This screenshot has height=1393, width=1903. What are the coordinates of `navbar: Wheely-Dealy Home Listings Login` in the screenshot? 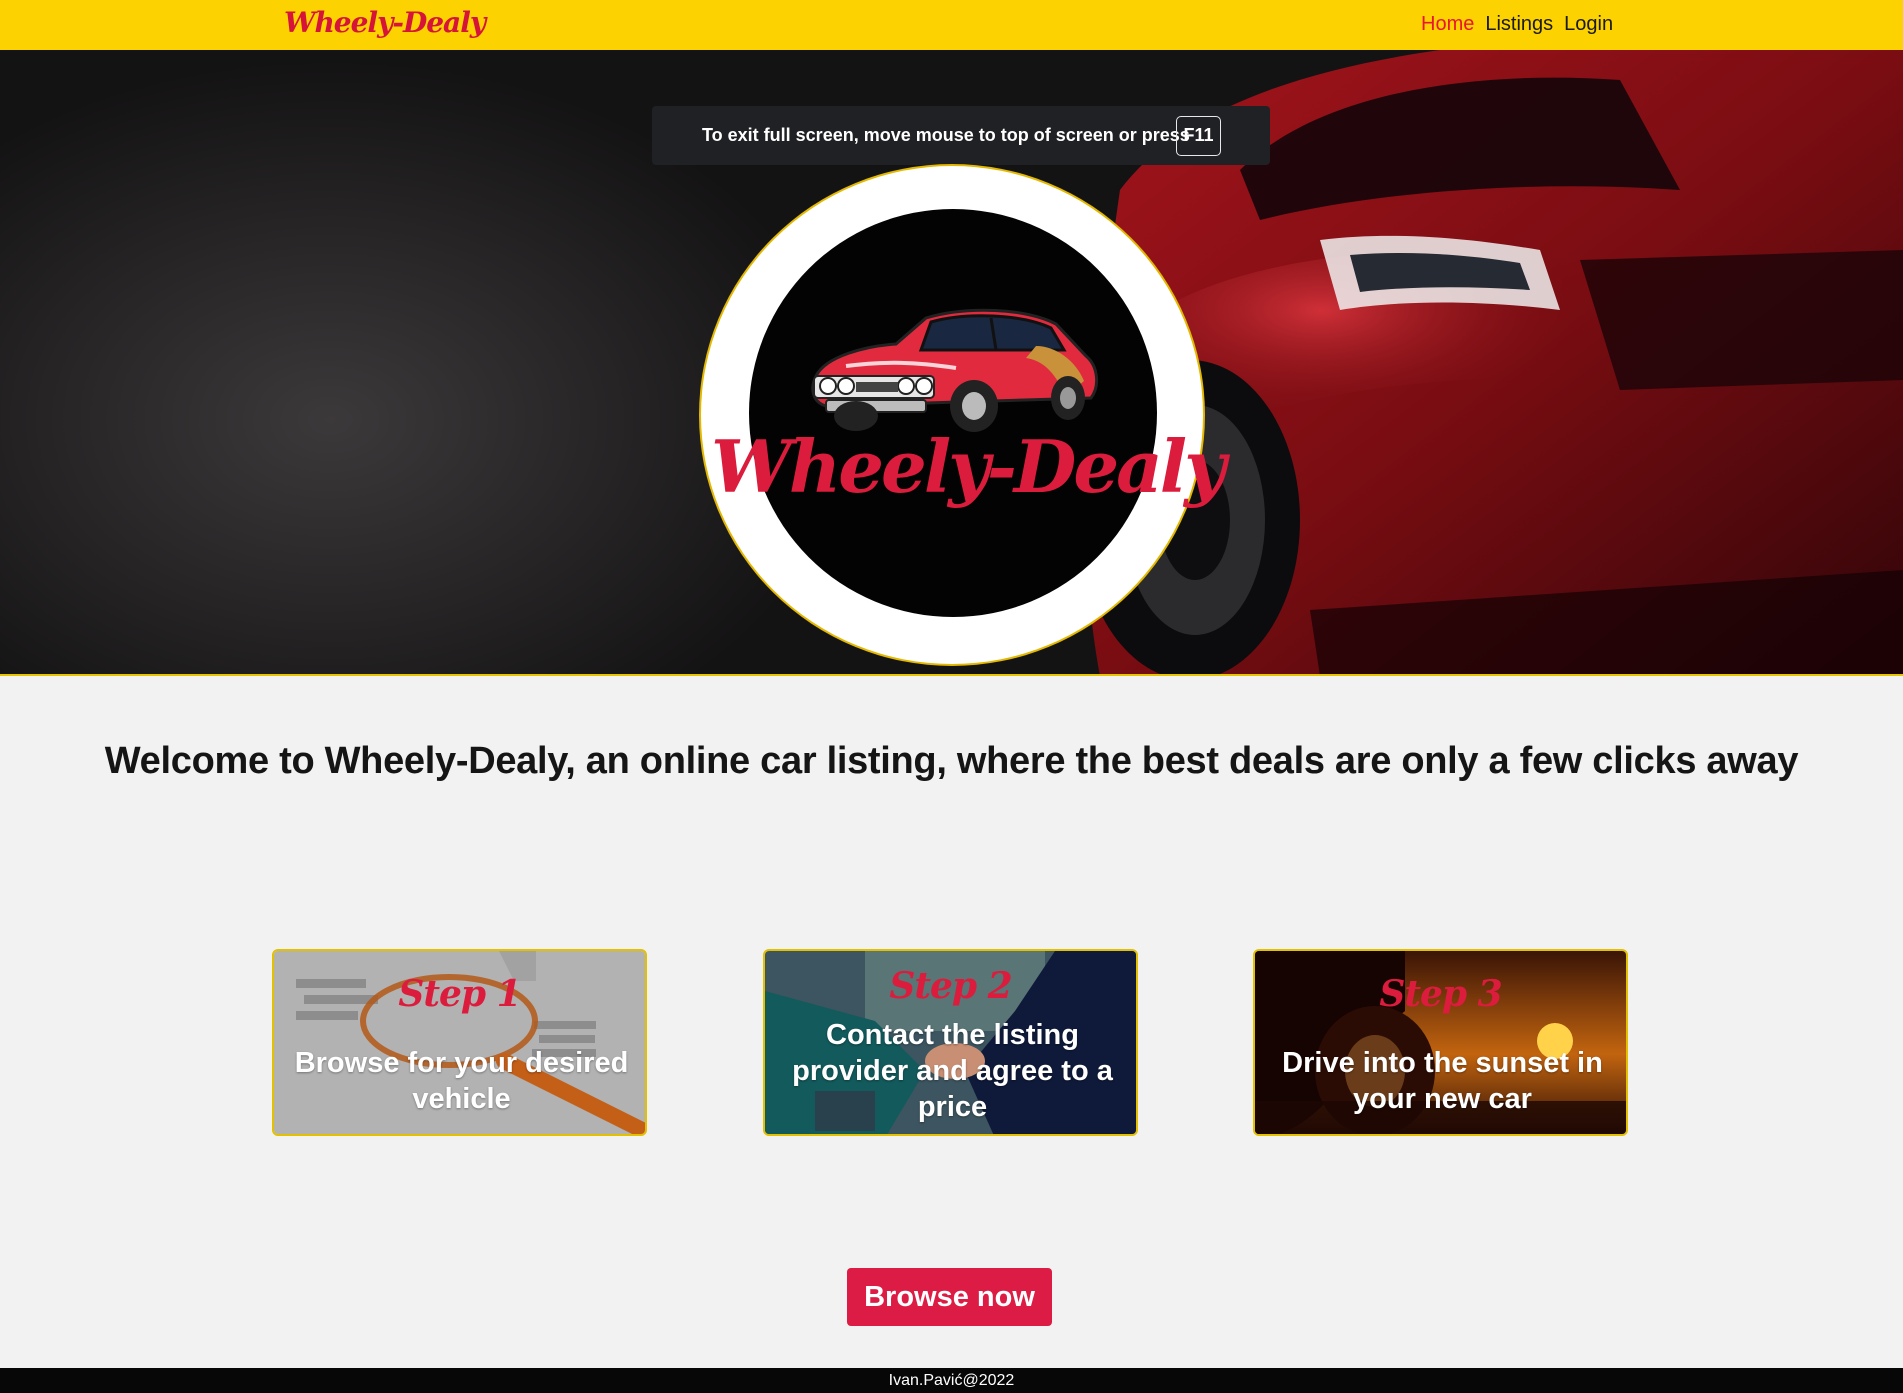 It's located at (951, 25).